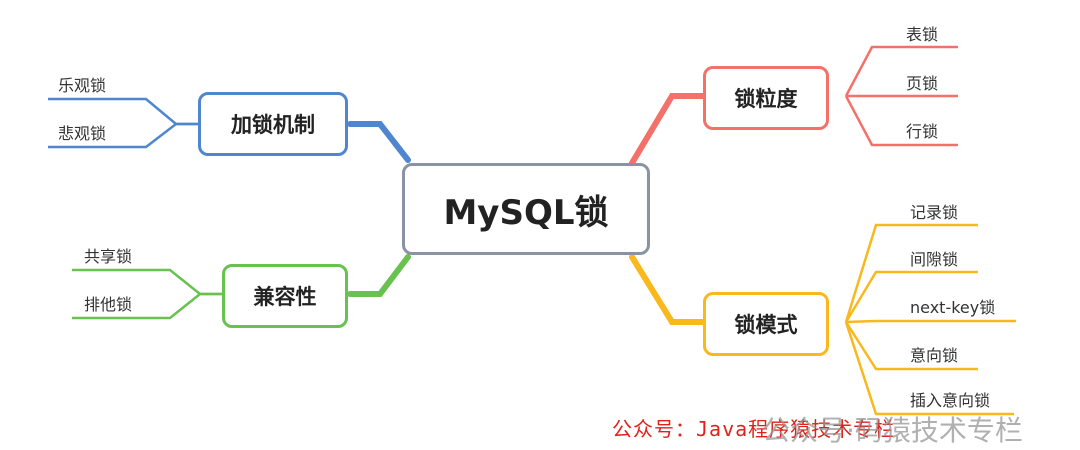 The width and height of the screenshot is (1080, 450). I want to click on leaf-shared-lock: 共享锁, so click(108, 256).